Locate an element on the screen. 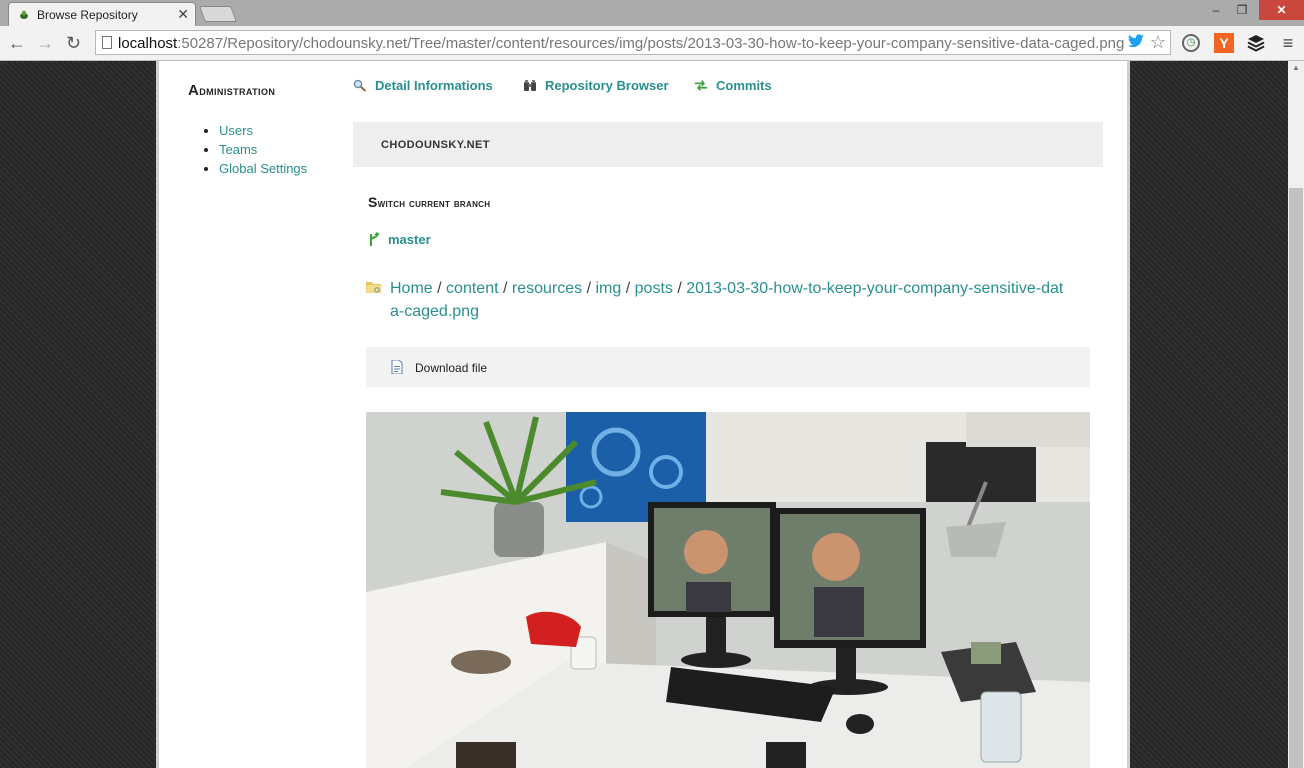  global-settings-link: Global Settings is located at coordinates (263, 168).